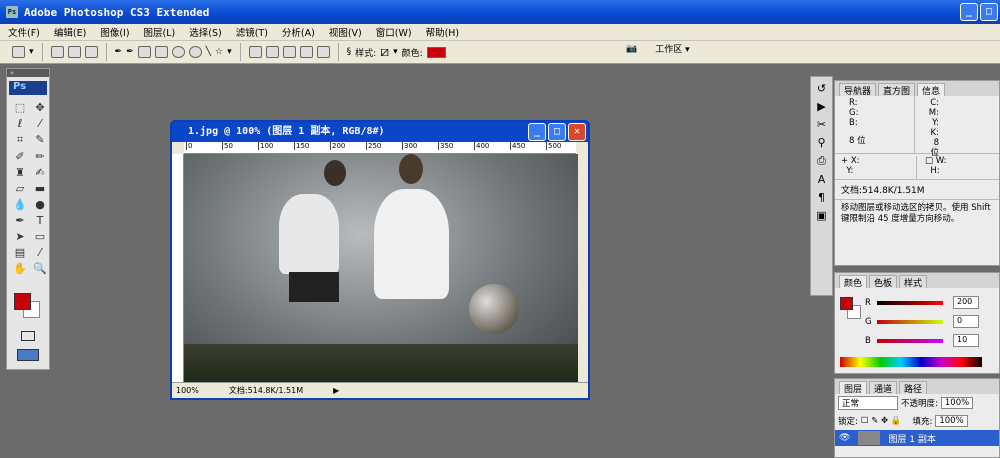 Image resolution: width=1000 pixels, height=458 pixels. I want to click on blur-tool-icon: 💧, so click(20, 204).